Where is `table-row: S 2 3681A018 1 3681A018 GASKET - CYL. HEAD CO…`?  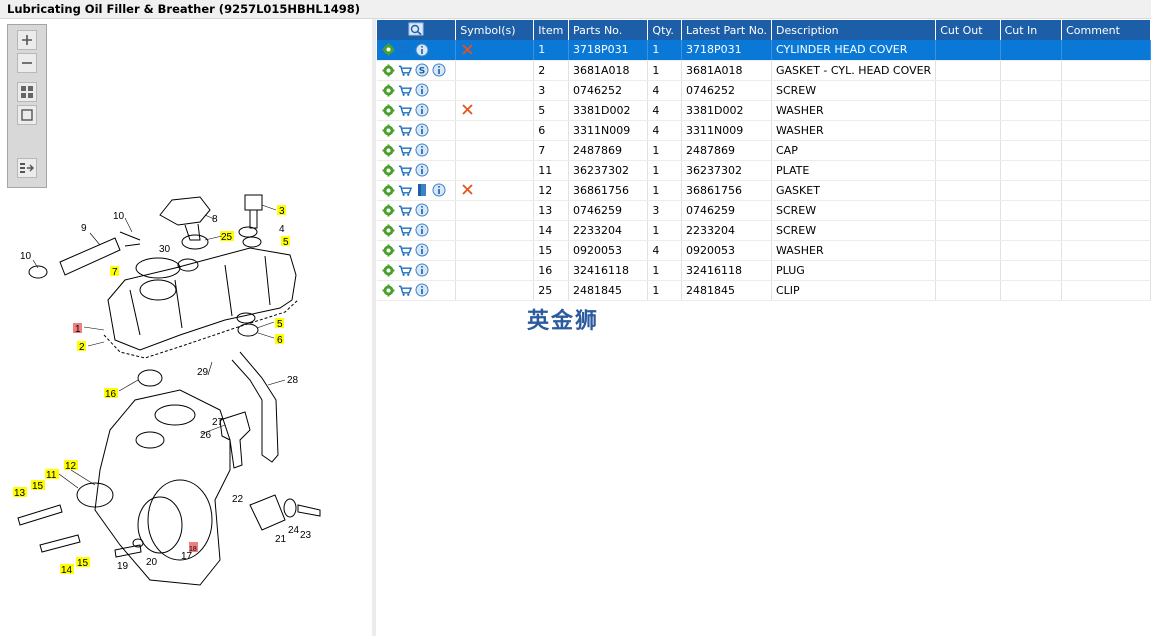
table-row: S 2 3681A018 1 3681A018 GASKET - CYL. HEAD CO… is located at coordinates (764, 70).